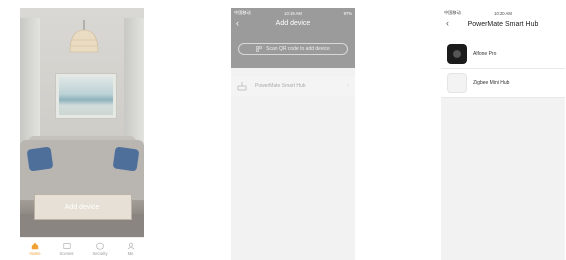 The width and height of the screenshot is (566, 260). What do you see at coordinates (67, 246) in the screenshot?
I see `scenes-icon` at bounding box center [67, 246].